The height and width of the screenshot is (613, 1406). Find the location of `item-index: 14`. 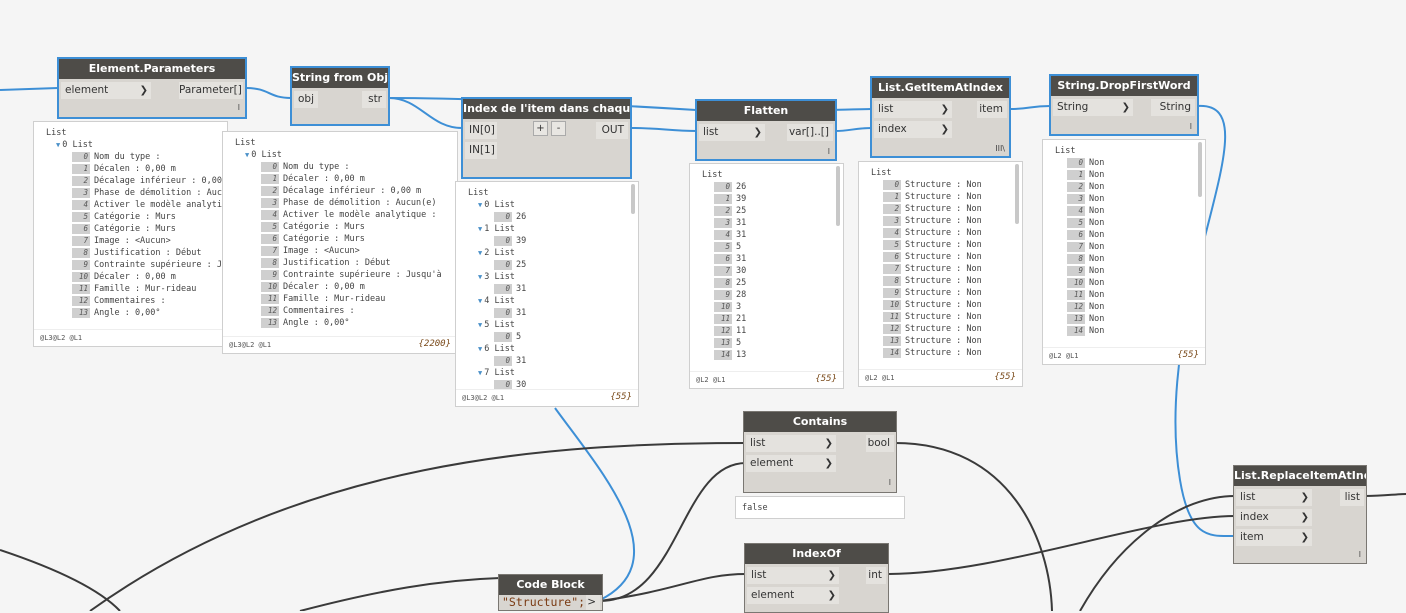

item-index: 14 is located at coordinates (1076, 331).